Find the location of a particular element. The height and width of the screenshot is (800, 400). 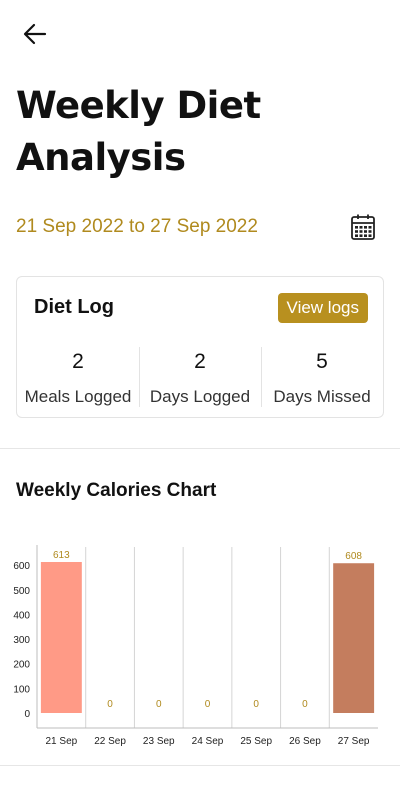

arrow-left-icon is located at coordinates (35, 34).